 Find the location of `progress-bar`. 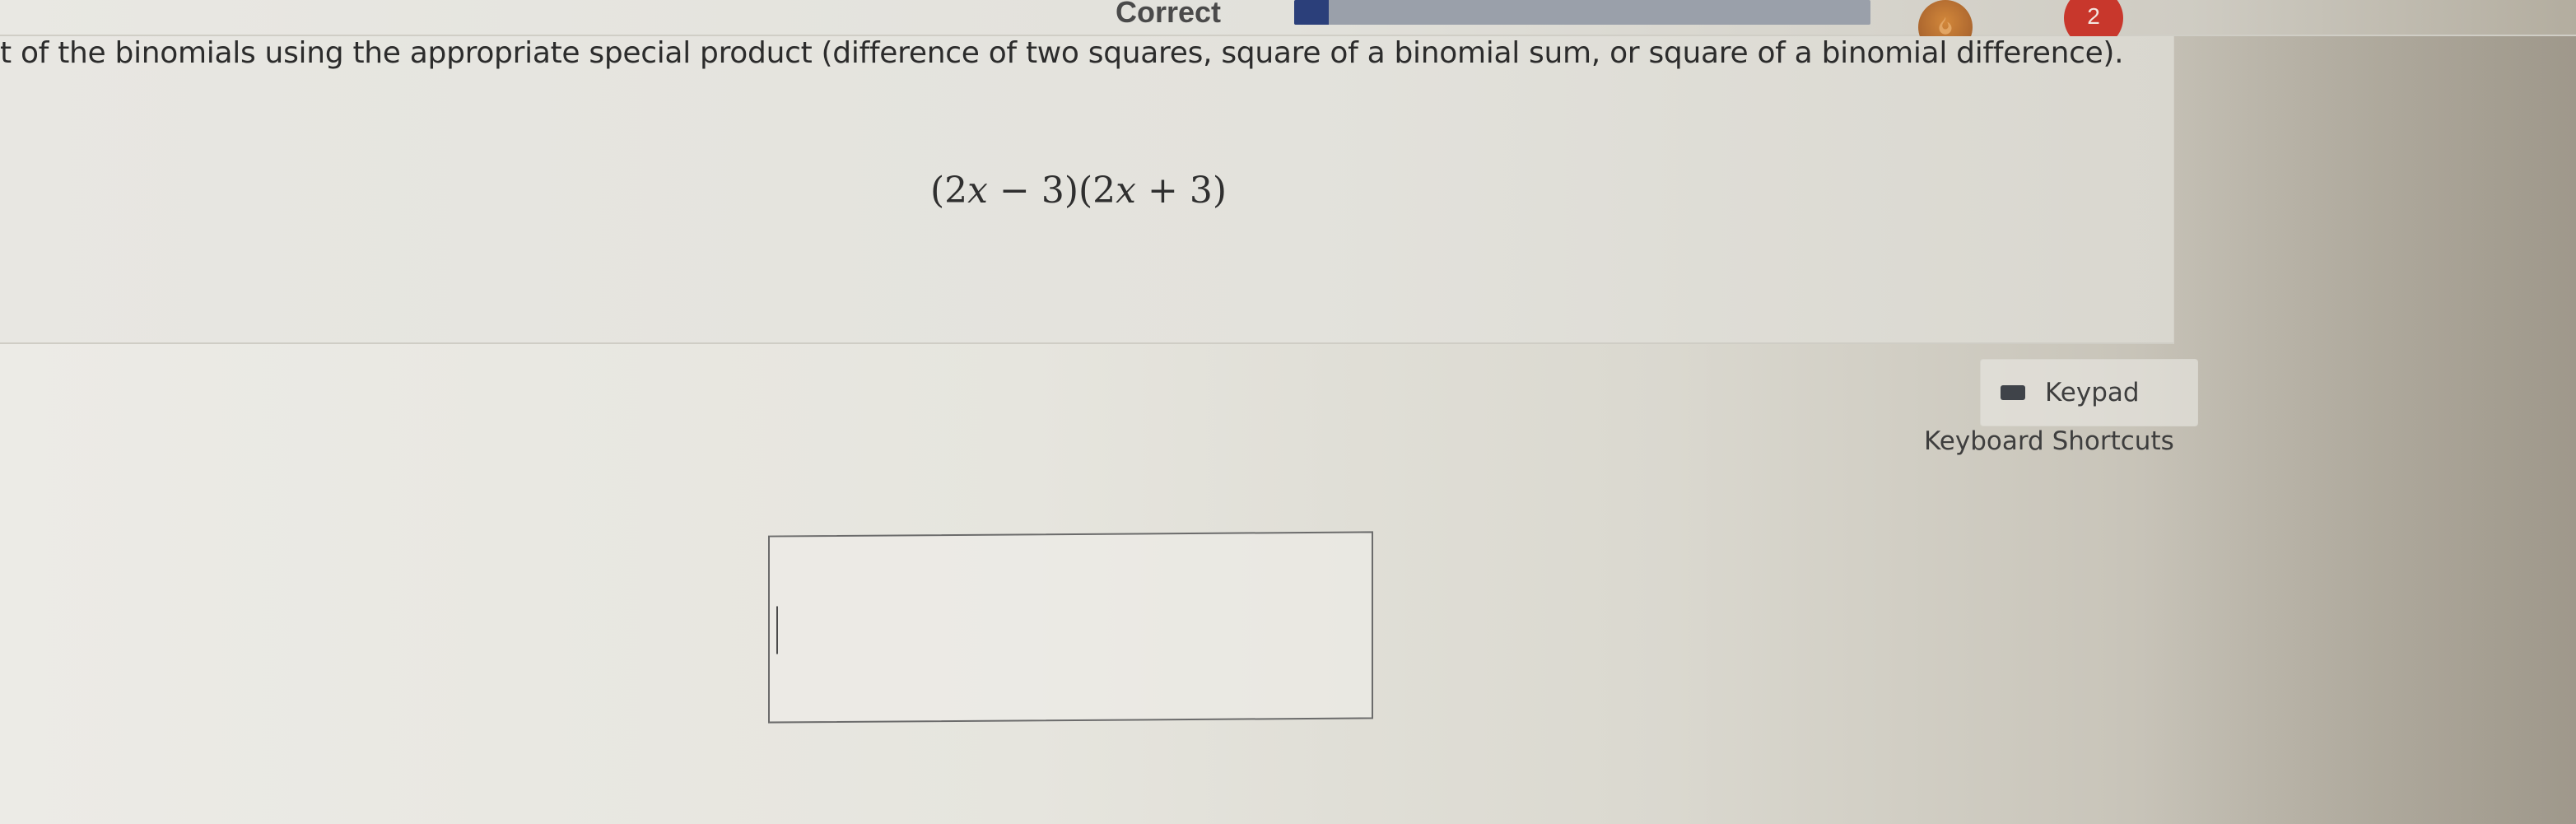

progress-bar is located at coordinates (1582, 12).